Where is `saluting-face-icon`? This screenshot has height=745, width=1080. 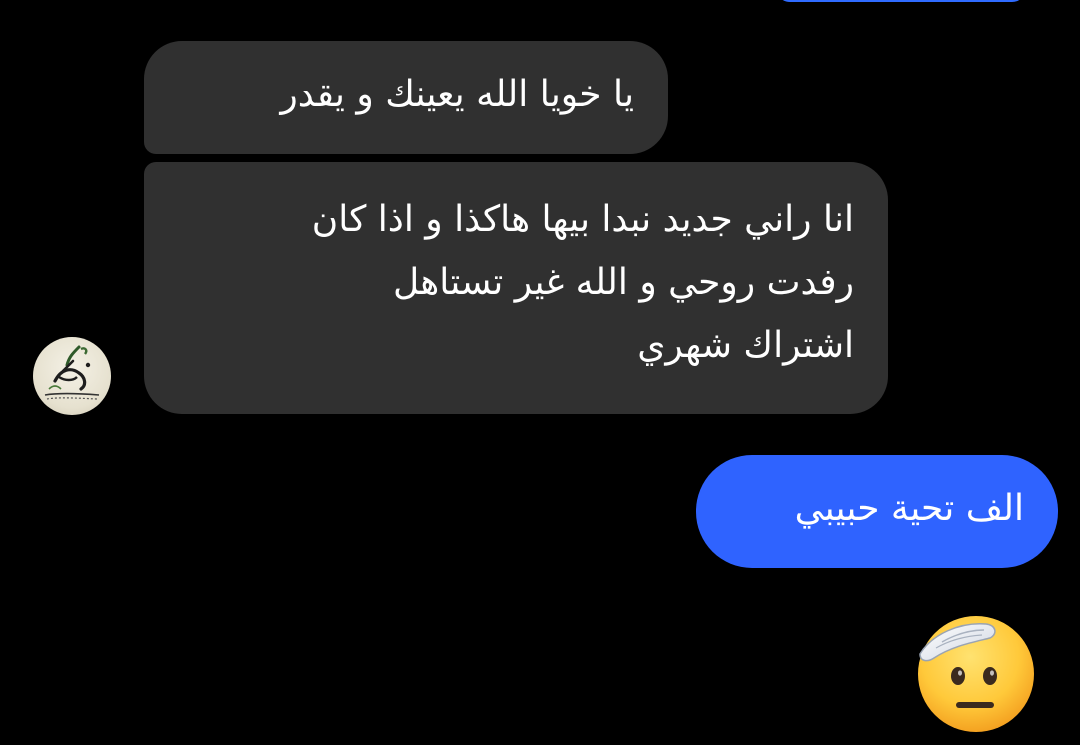 saluting-face-icon is located at coordinates (976, 674).